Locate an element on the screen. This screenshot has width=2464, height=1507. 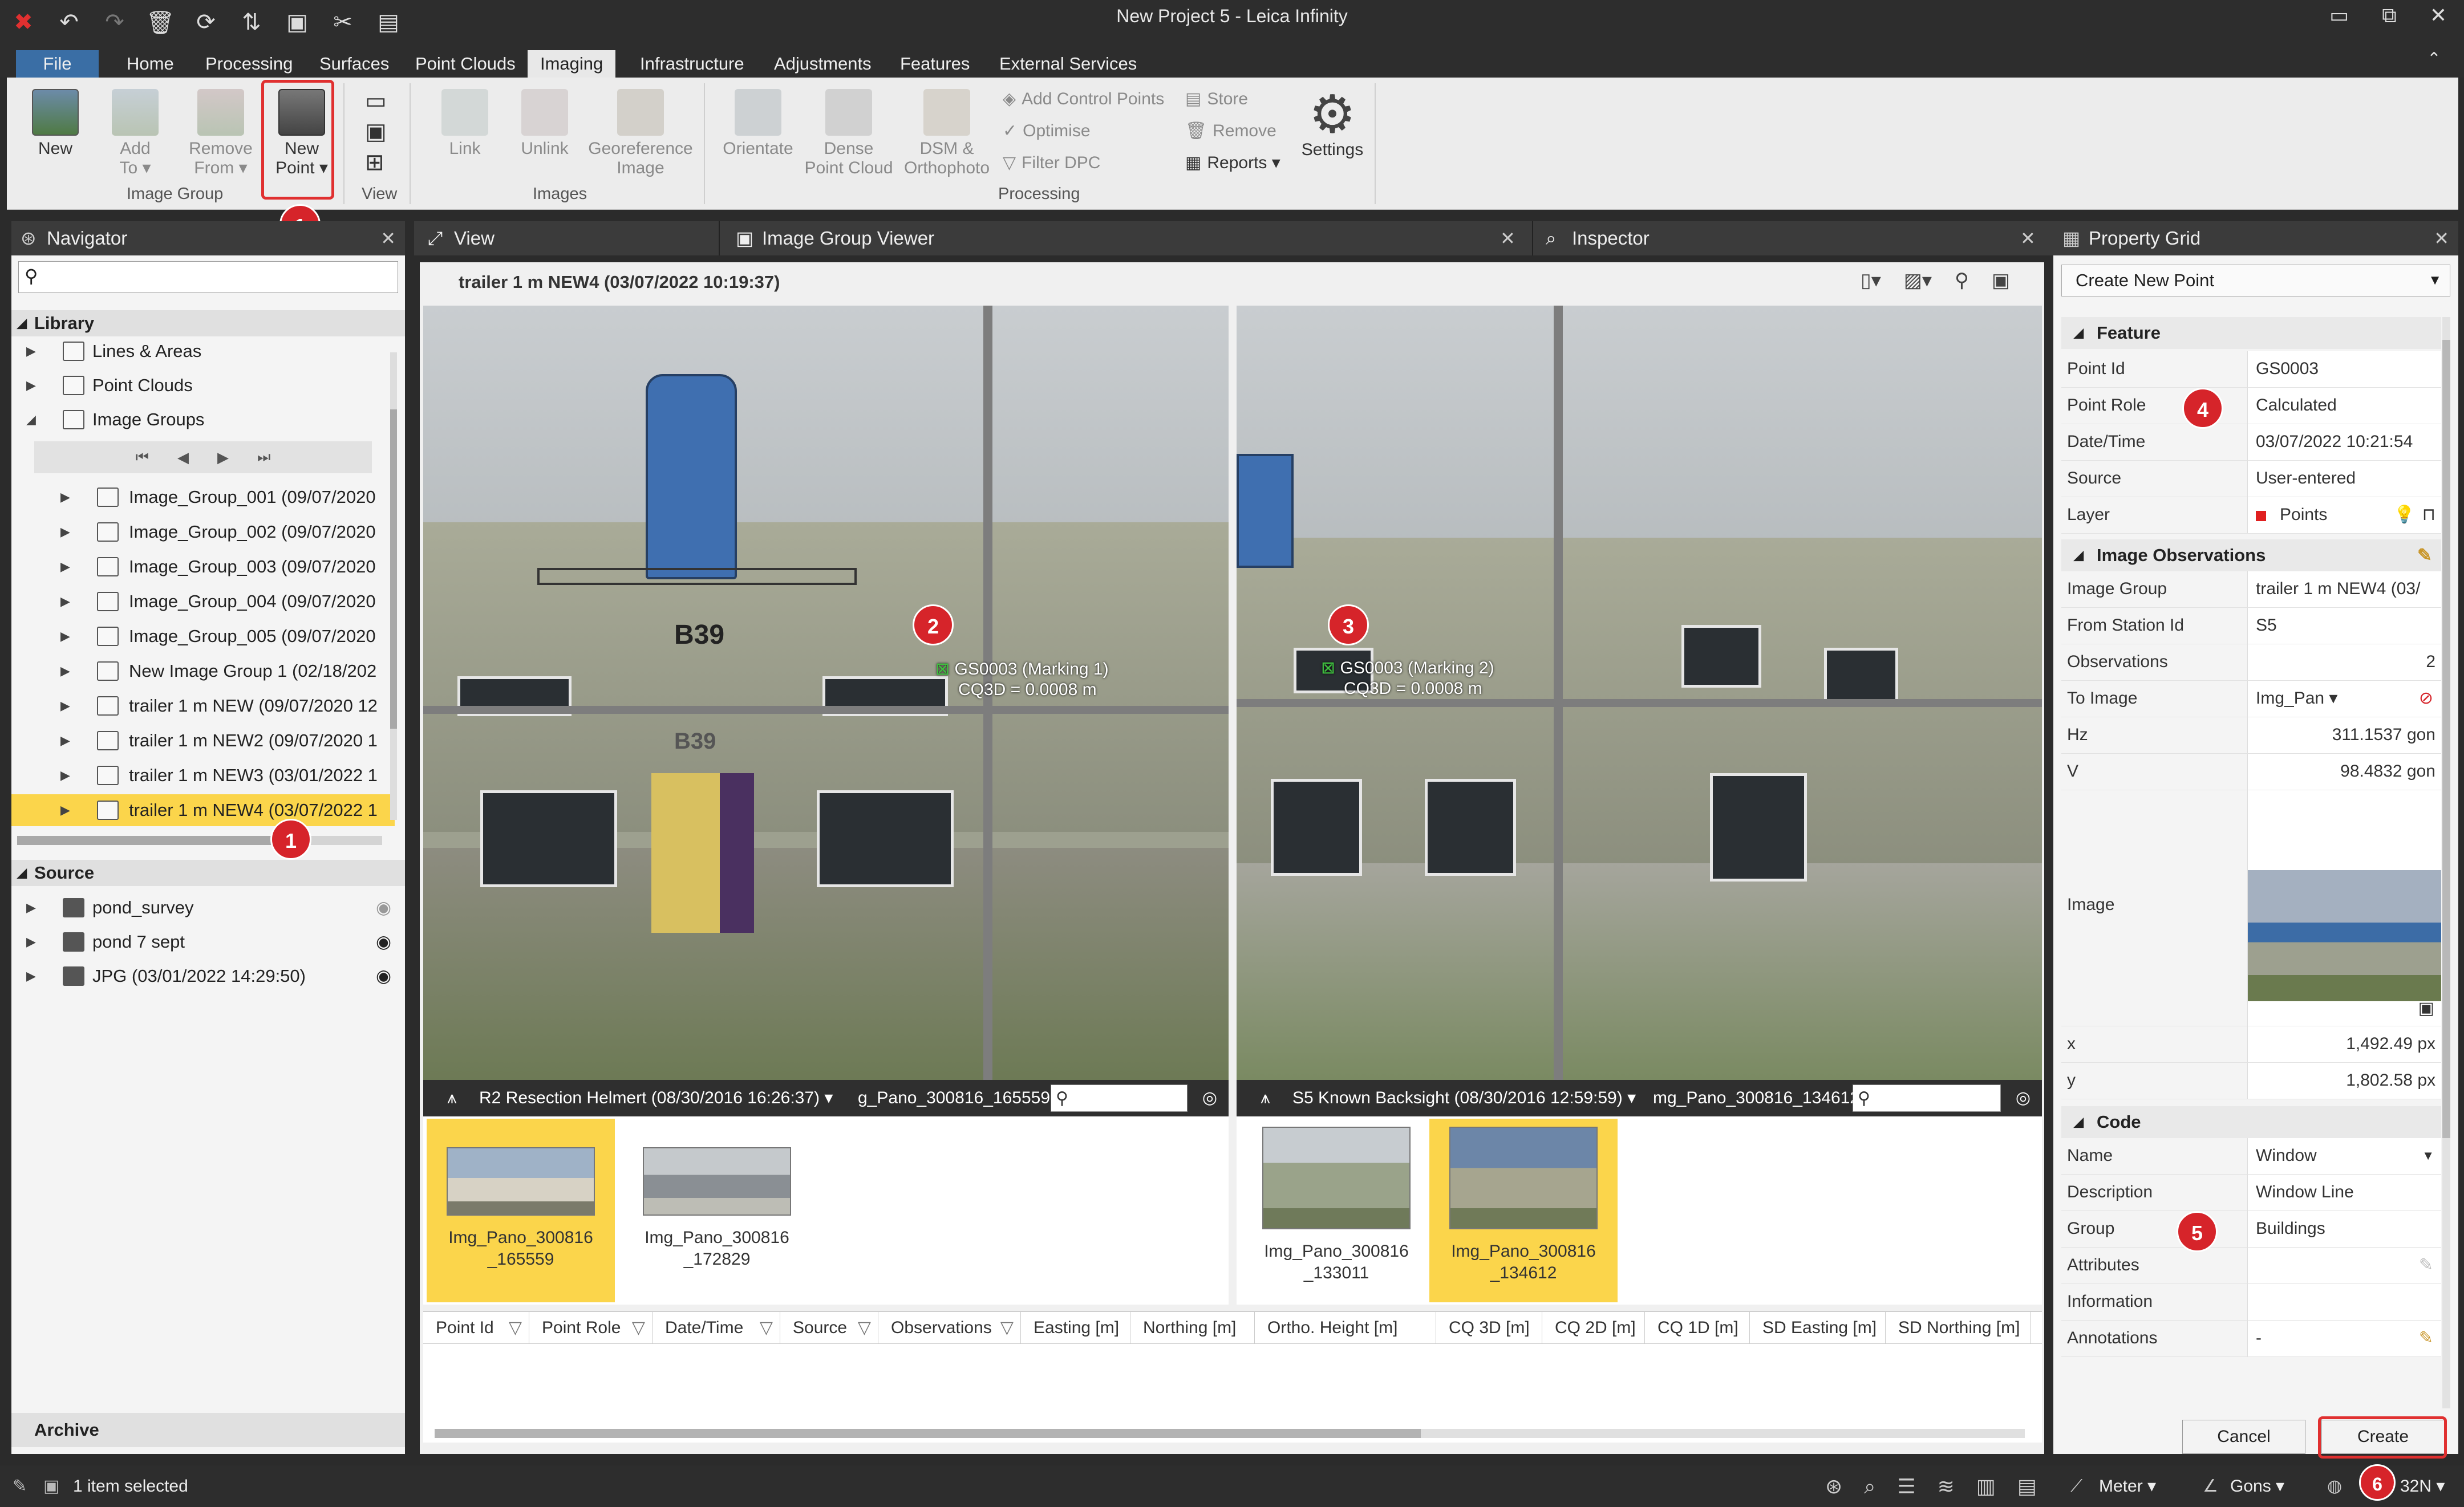
image-mode-icon: ▨▾ is located at coordinates (1918, 280).